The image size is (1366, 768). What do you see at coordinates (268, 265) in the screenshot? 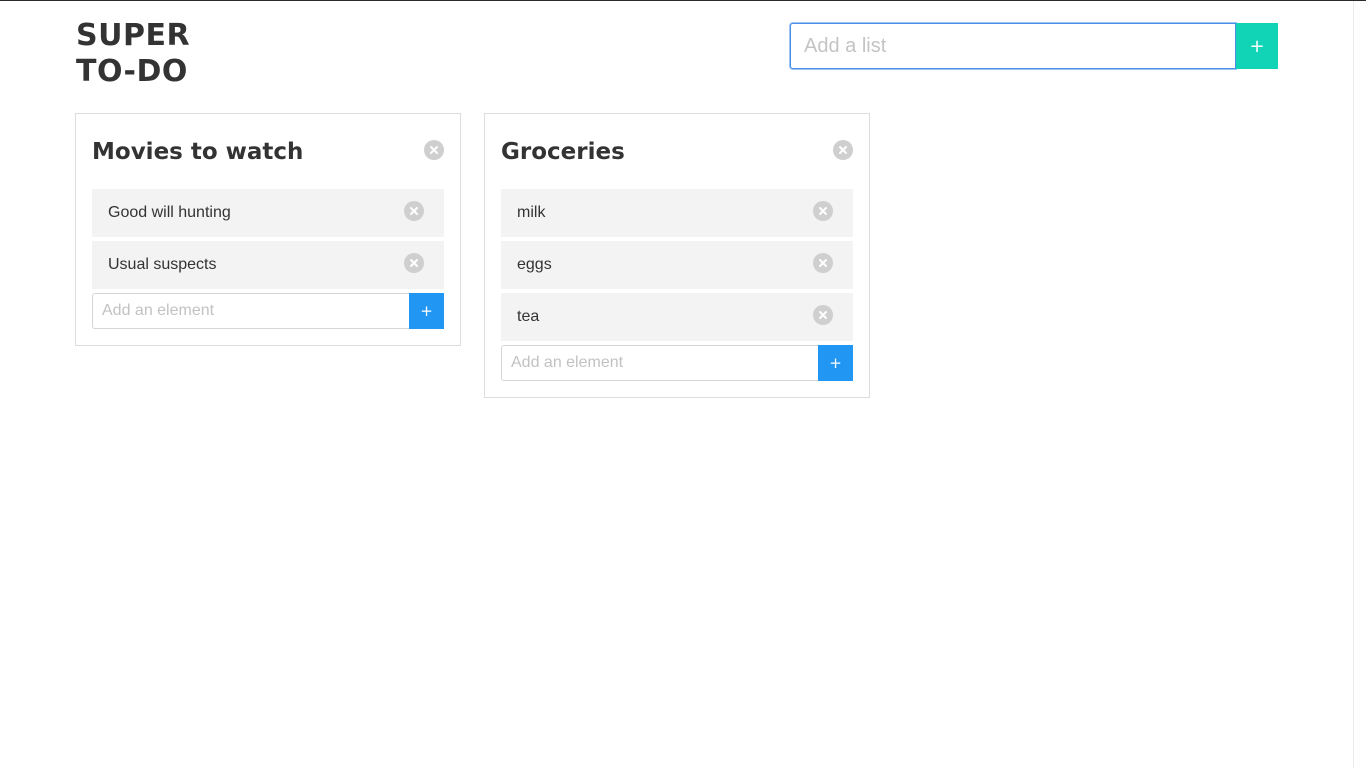
I see `list-item: Usual suspects` at bounding box center [268, 265].